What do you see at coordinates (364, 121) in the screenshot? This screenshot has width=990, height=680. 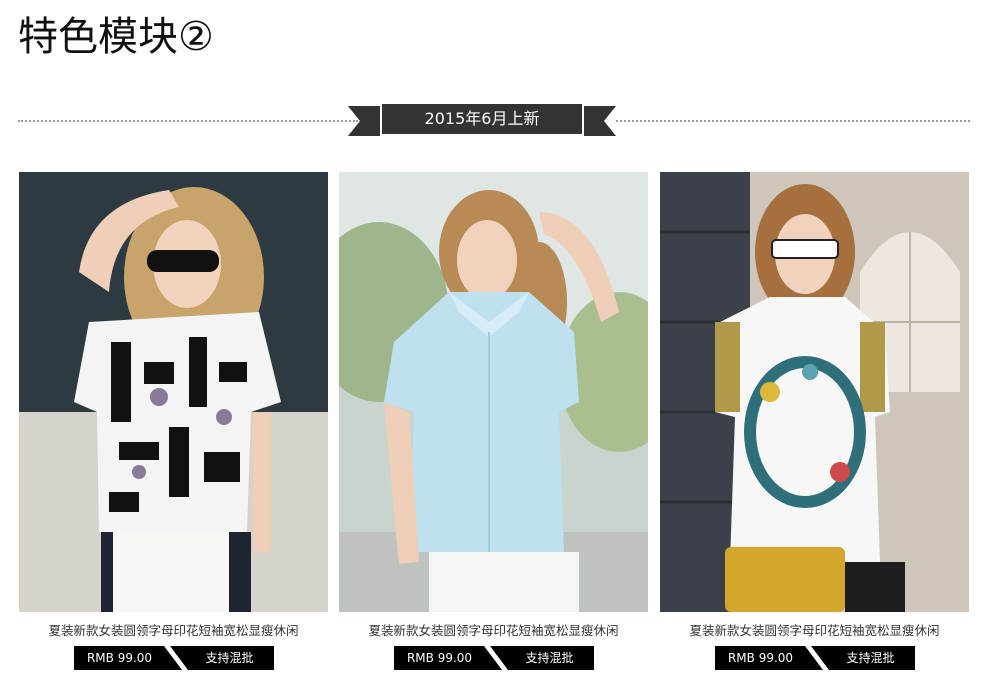 I see `ribbon-tail-left` at bounding box center [364, 121].